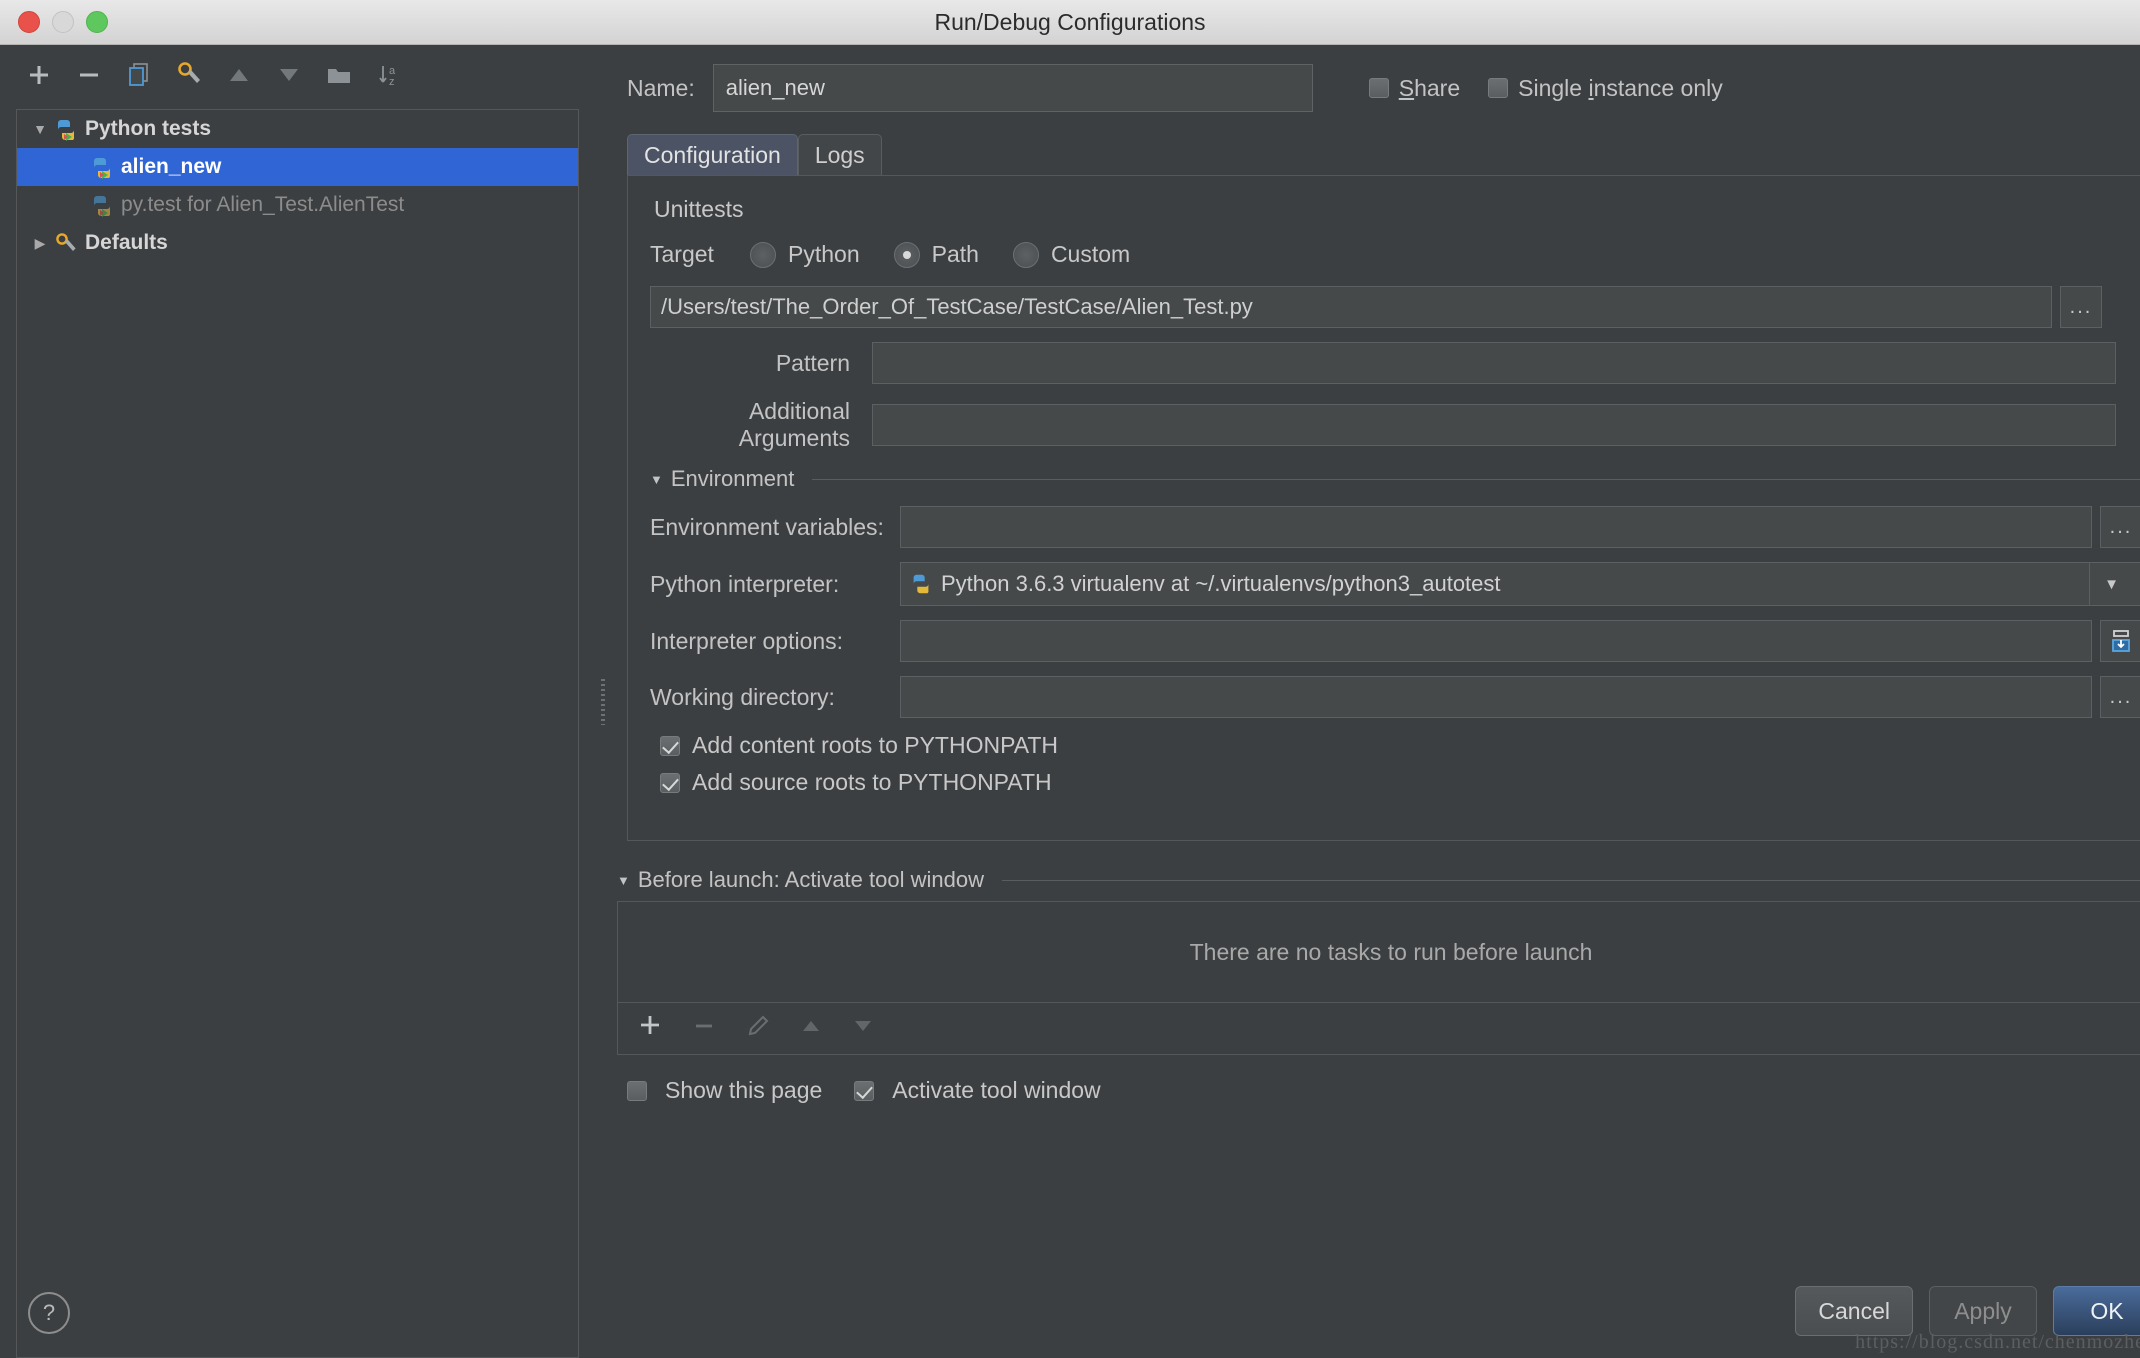 This screenshot has height=1358, width=2140. What do you see at coordinates (875, 745) in the screenshot?
I see `add-content-roots-label: Add content roots to PYTHONPATH` at bounding box center [875, 745].